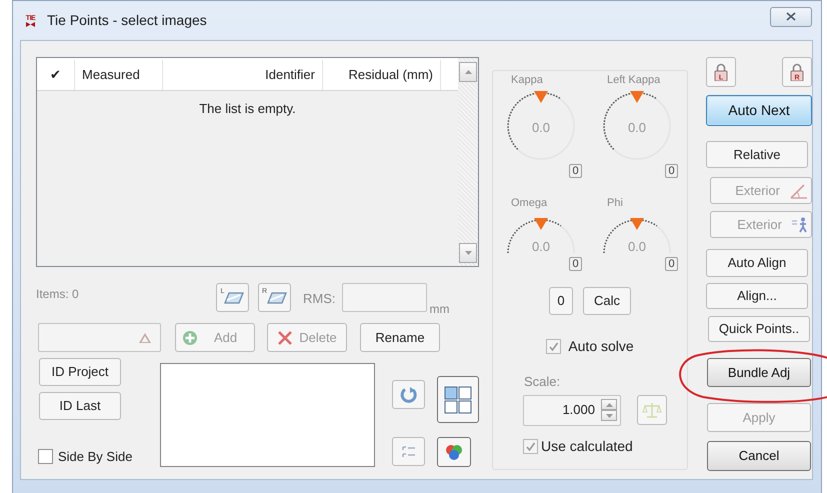 The image size is (827, 493). What do you see at coordinates (58, 294) in the screenshot?
I see `items-count: Items: 0` at bounding box center [58, 294].